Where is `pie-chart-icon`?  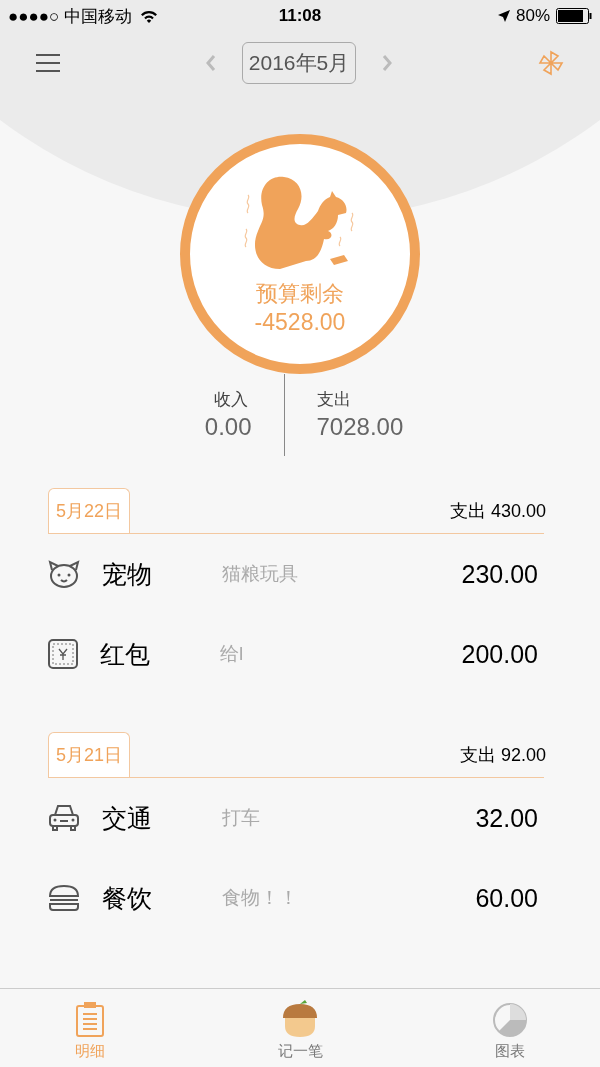
pie-chart-icon is located at coordinates (510, 1020).